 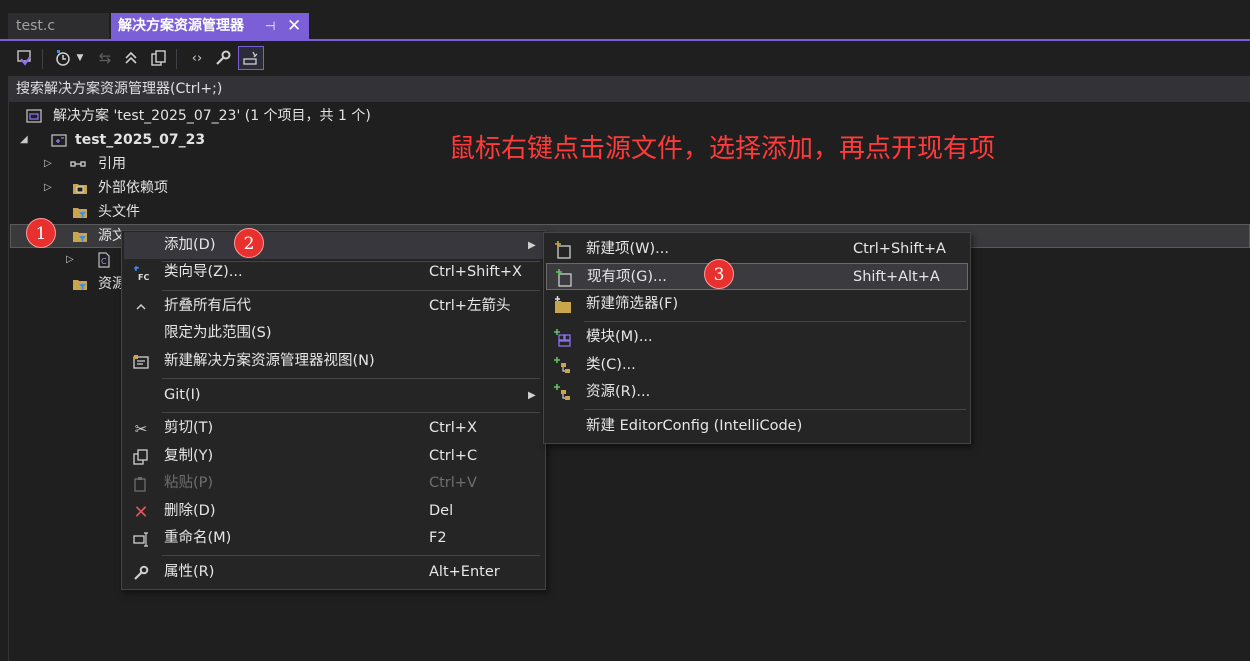 I want to click on step-badge-1: 1, so click(x=41, y=233).